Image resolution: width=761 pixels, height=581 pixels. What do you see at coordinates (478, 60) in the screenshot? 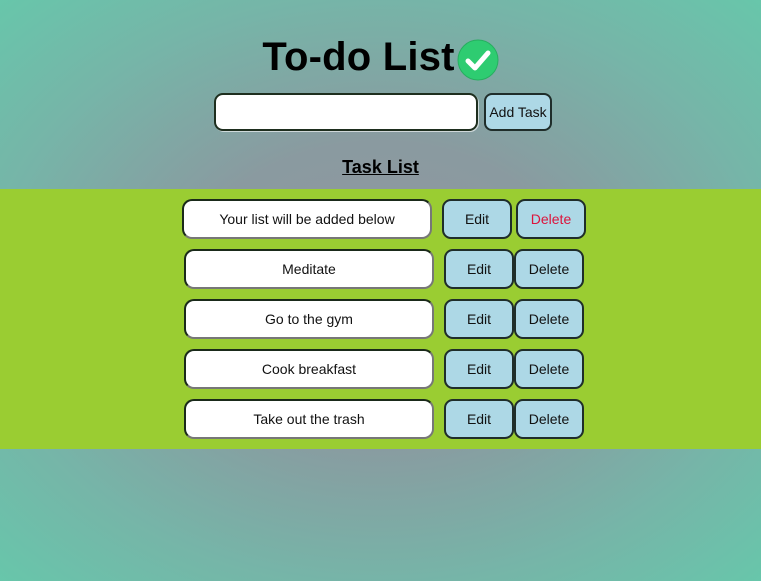
I see `check-circle-icon` at bounding box center [478, 60].